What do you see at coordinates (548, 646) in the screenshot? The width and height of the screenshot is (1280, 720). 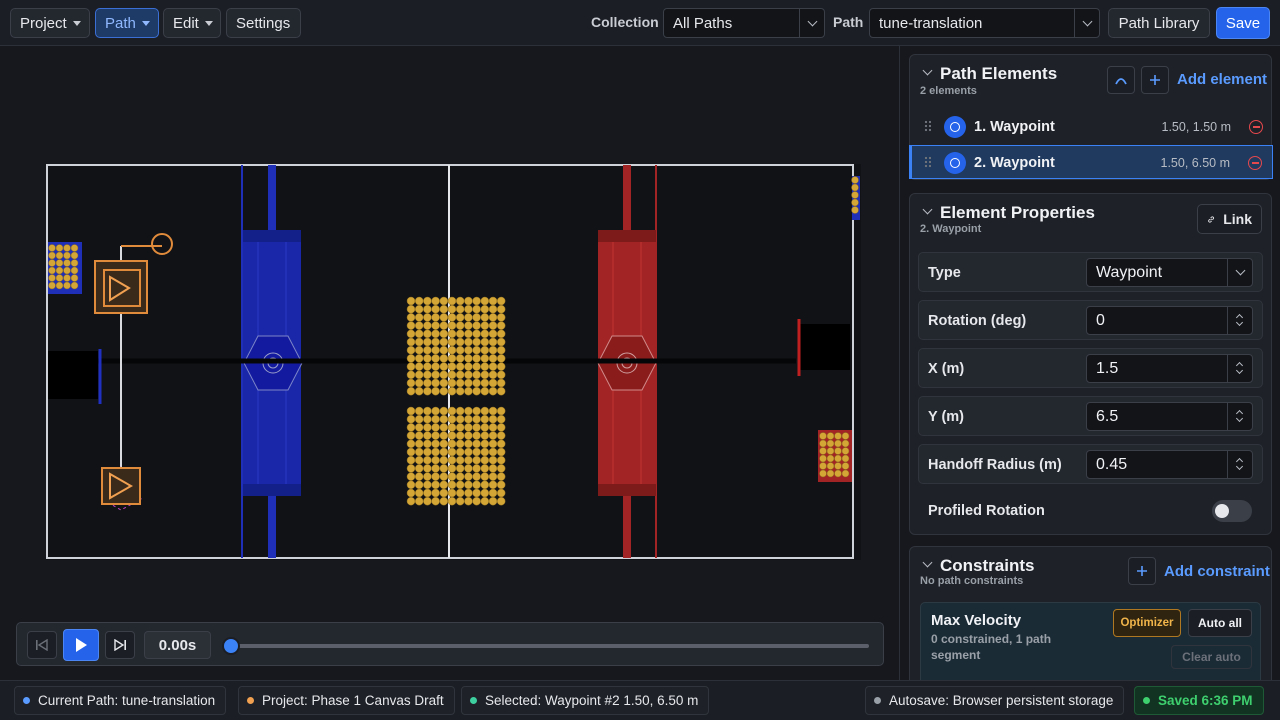 I see `timeline-track` at bounding box center [548, 646].